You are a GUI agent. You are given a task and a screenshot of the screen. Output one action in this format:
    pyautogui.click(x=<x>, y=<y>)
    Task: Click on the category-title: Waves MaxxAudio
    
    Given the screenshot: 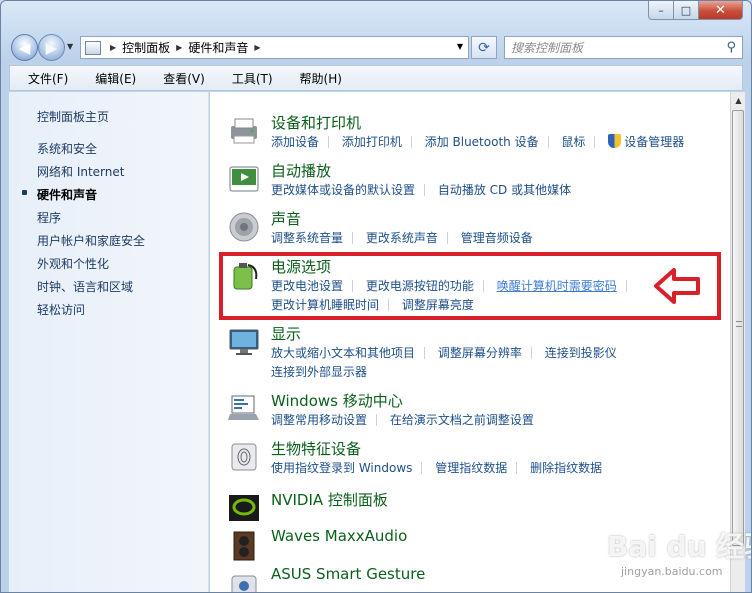 What is the action you would take?
    pyautogui.click(x=339, y=536)
    